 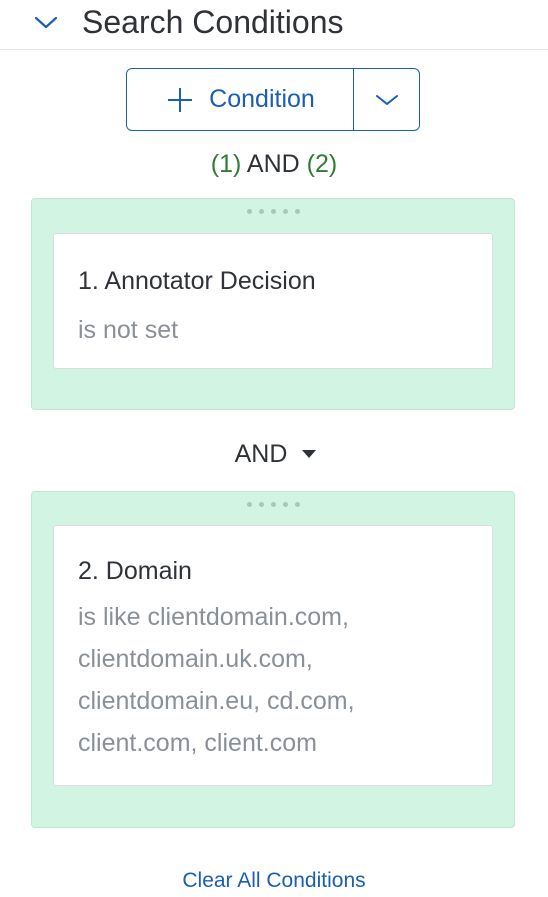 I want to click on condition-title: 2. Domain, so click(x=135, y=571).